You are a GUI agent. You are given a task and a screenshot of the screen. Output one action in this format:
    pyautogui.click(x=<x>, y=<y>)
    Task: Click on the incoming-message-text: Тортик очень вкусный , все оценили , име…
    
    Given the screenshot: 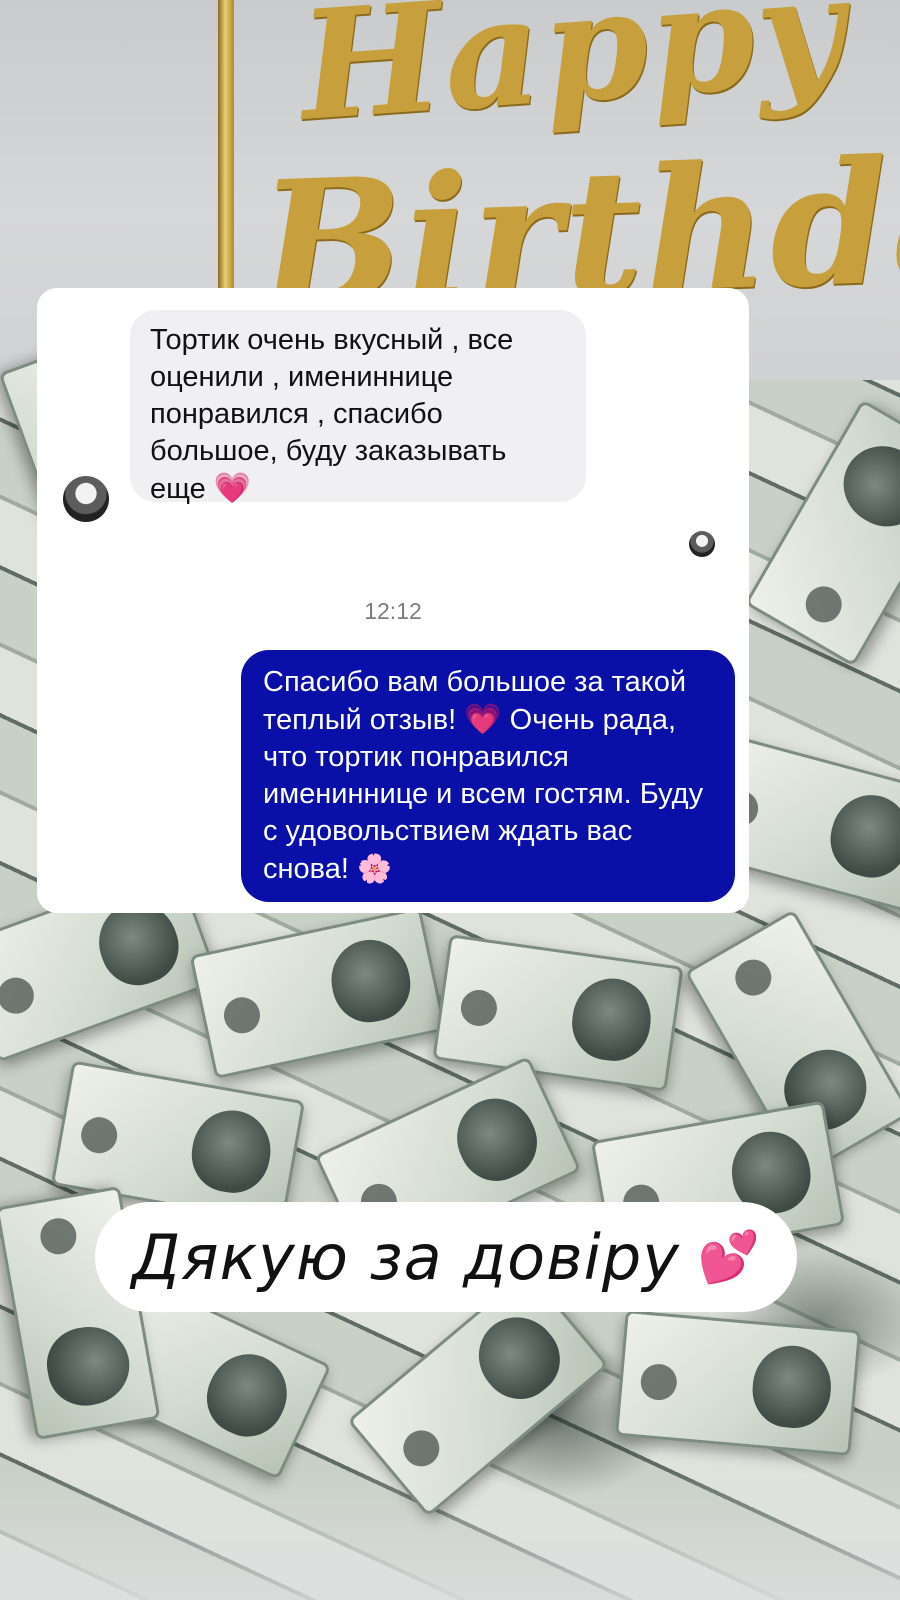 What is the action you would take?
    pyautogui.click(x=332, y=414)
    